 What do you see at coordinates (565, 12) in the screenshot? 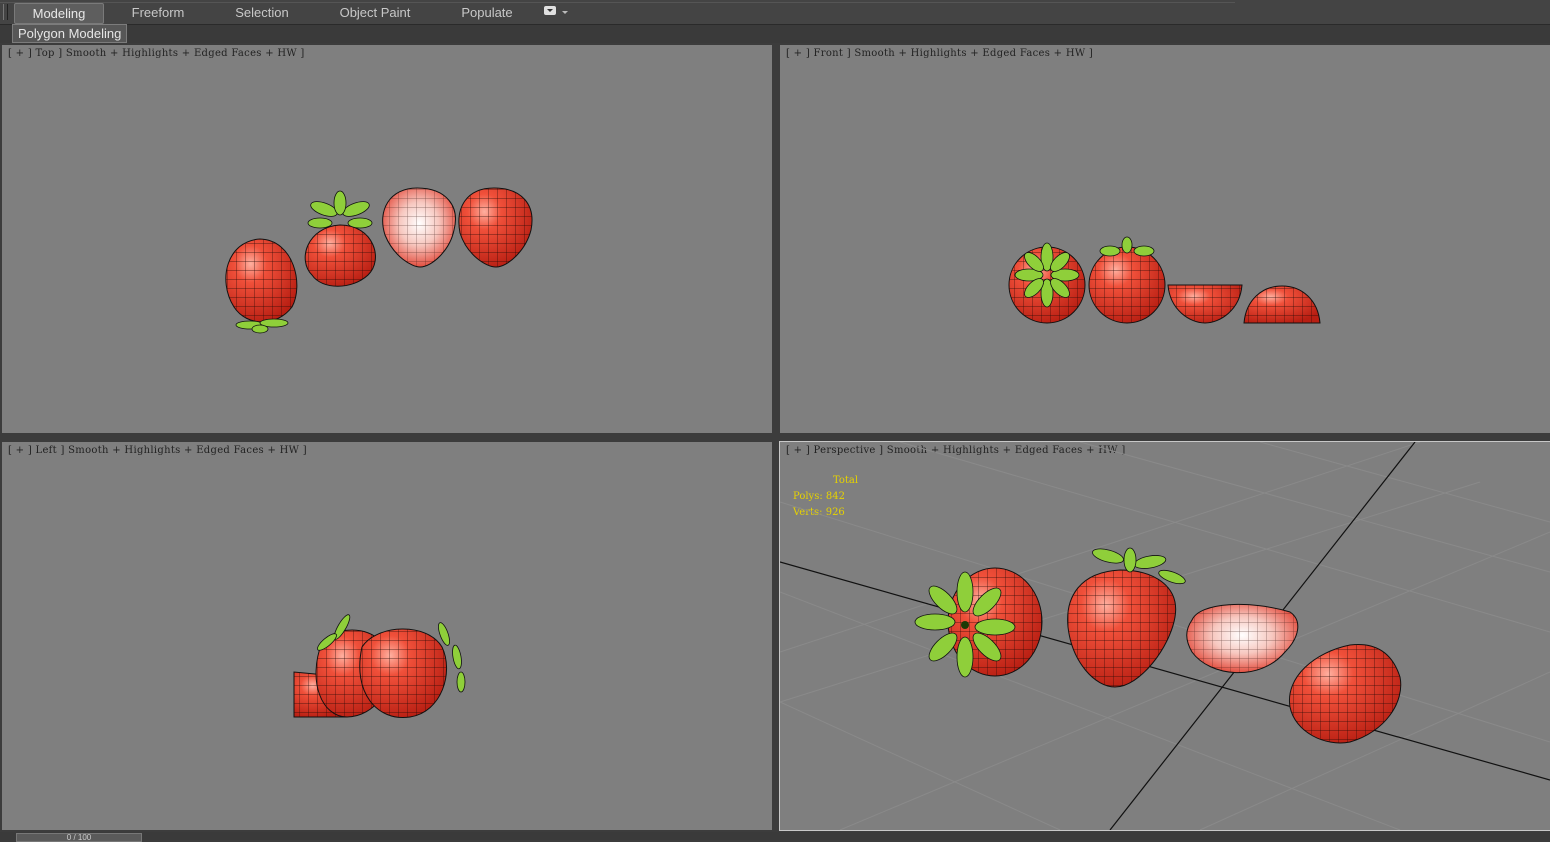
I see `chevron-down-icon` at bounding box center [565, 12].